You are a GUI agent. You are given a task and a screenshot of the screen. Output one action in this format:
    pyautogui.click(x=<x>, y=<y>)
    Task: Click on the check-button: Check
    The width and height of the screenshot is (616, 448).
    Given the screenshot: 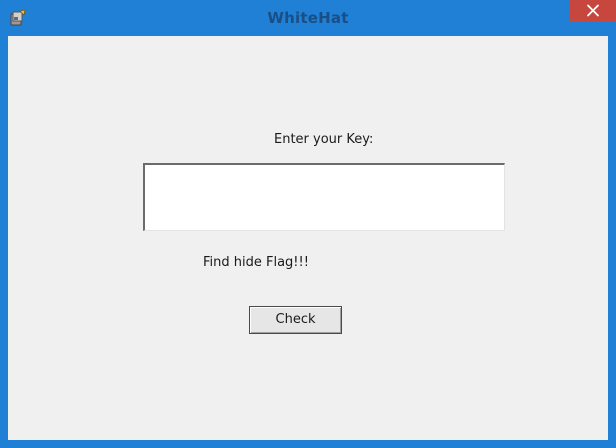 What is the action you would take?
    pyautogui.click(x=295, y=320)
    